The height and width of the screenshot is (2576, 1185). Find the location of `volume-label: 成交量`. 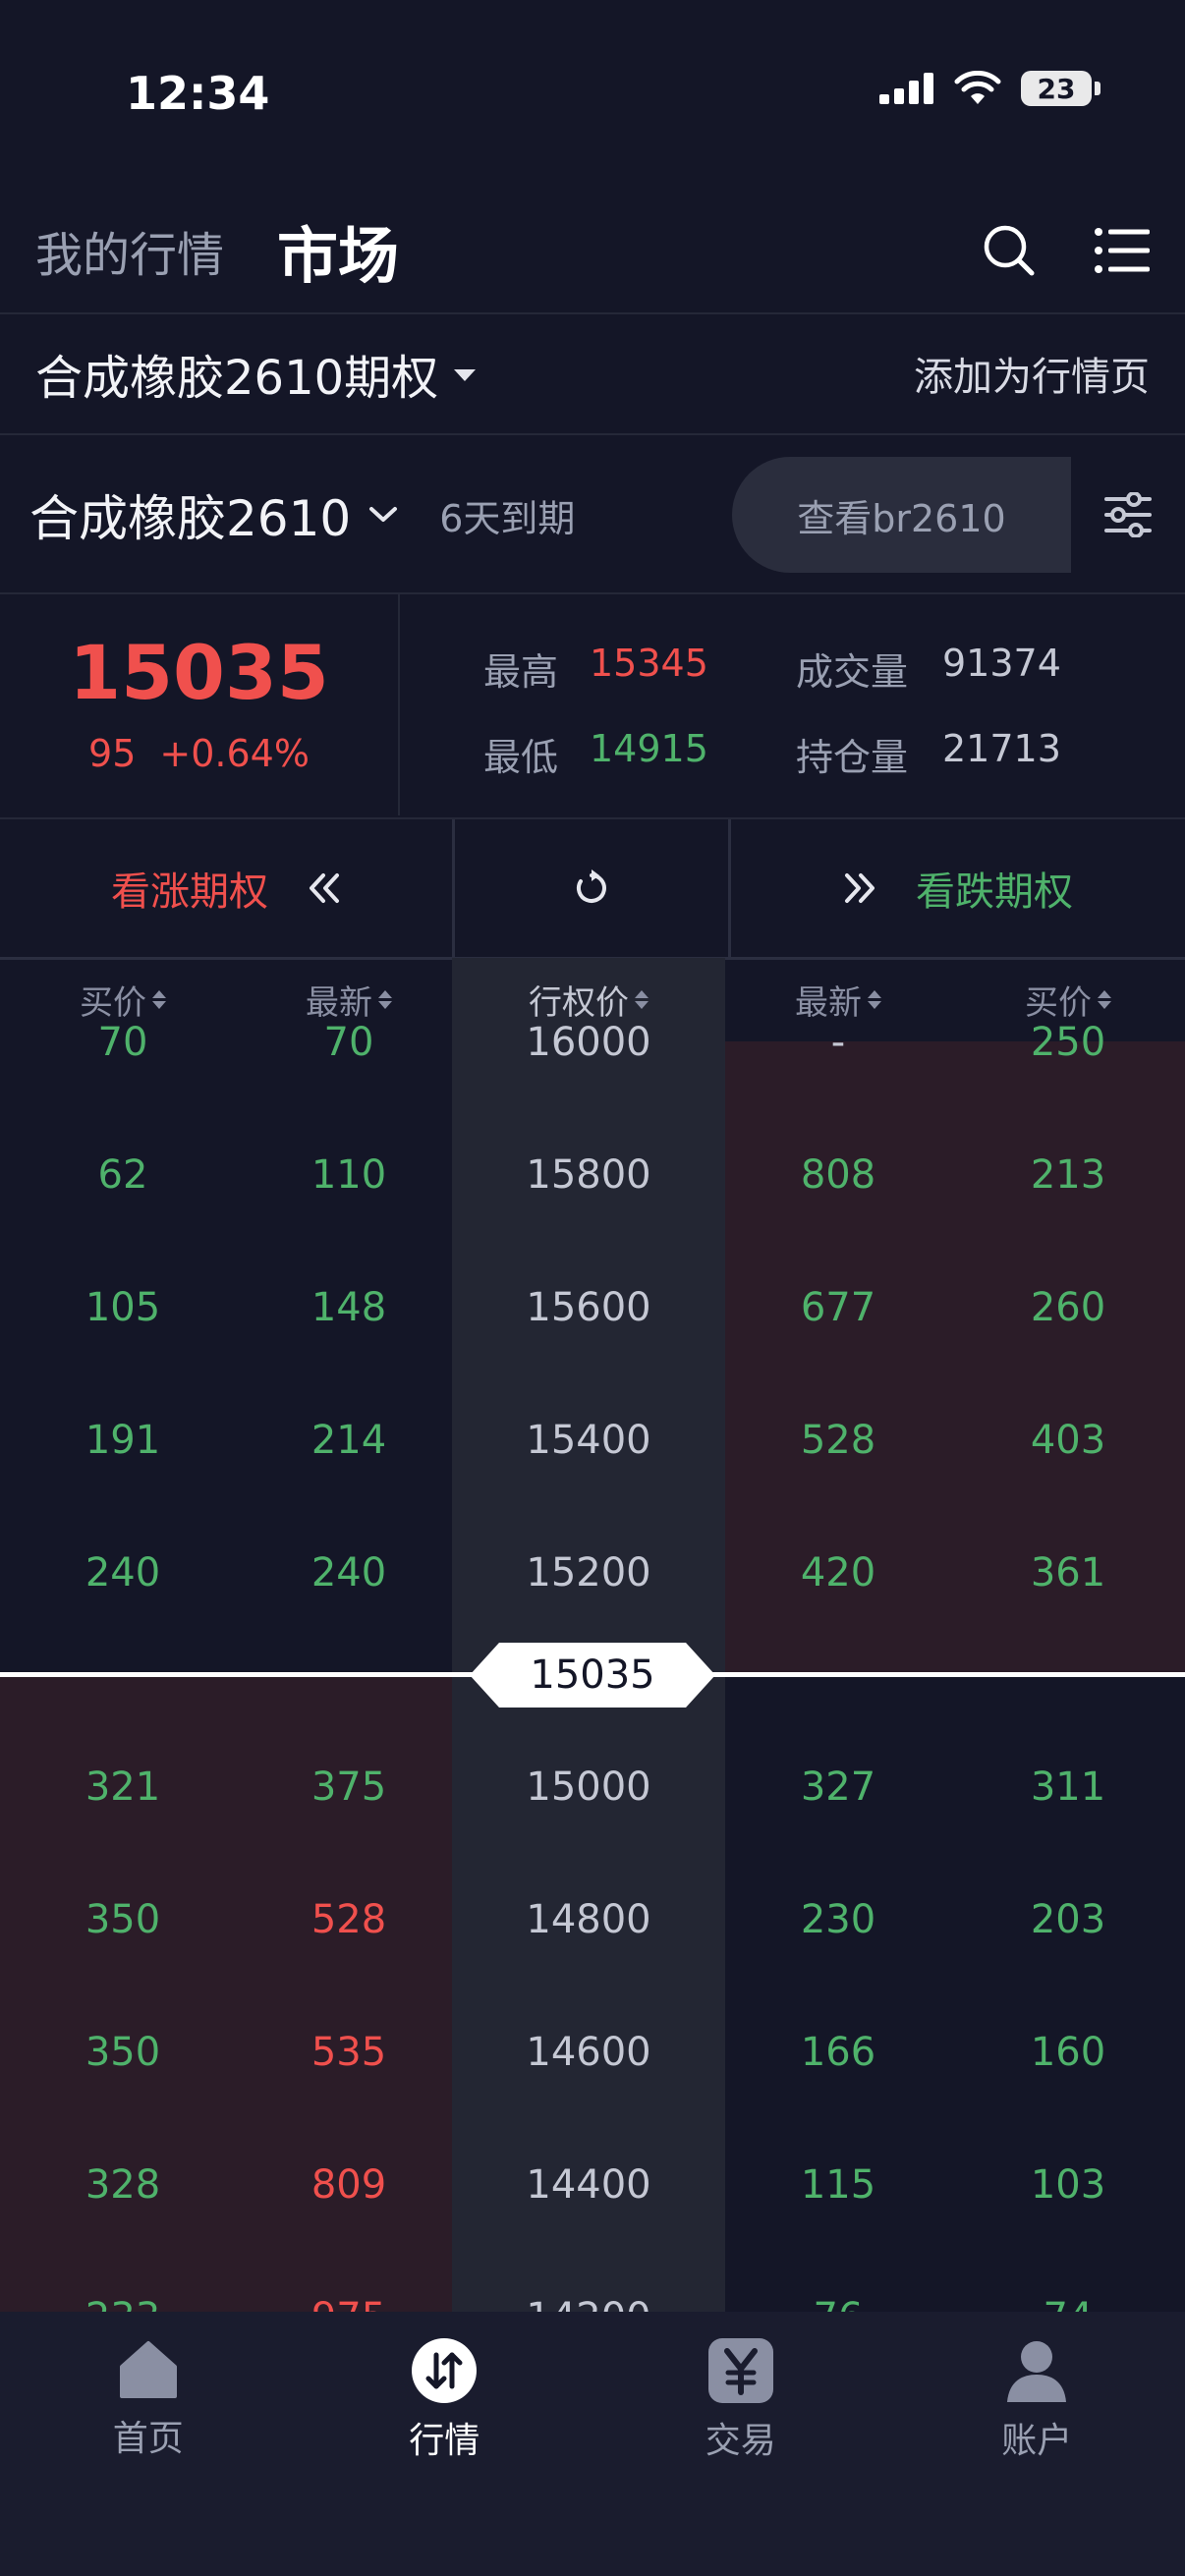

volume-label: 成交量 is located at coordinates (852, 672).